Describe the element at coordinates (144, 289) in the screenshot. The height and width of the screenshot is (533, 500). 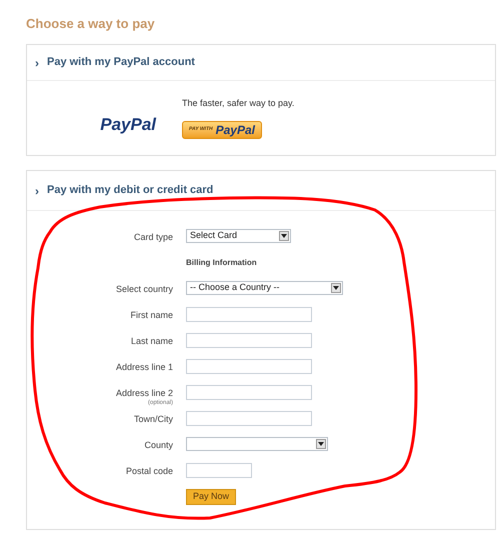
I see `field-label: Select country` at that location.